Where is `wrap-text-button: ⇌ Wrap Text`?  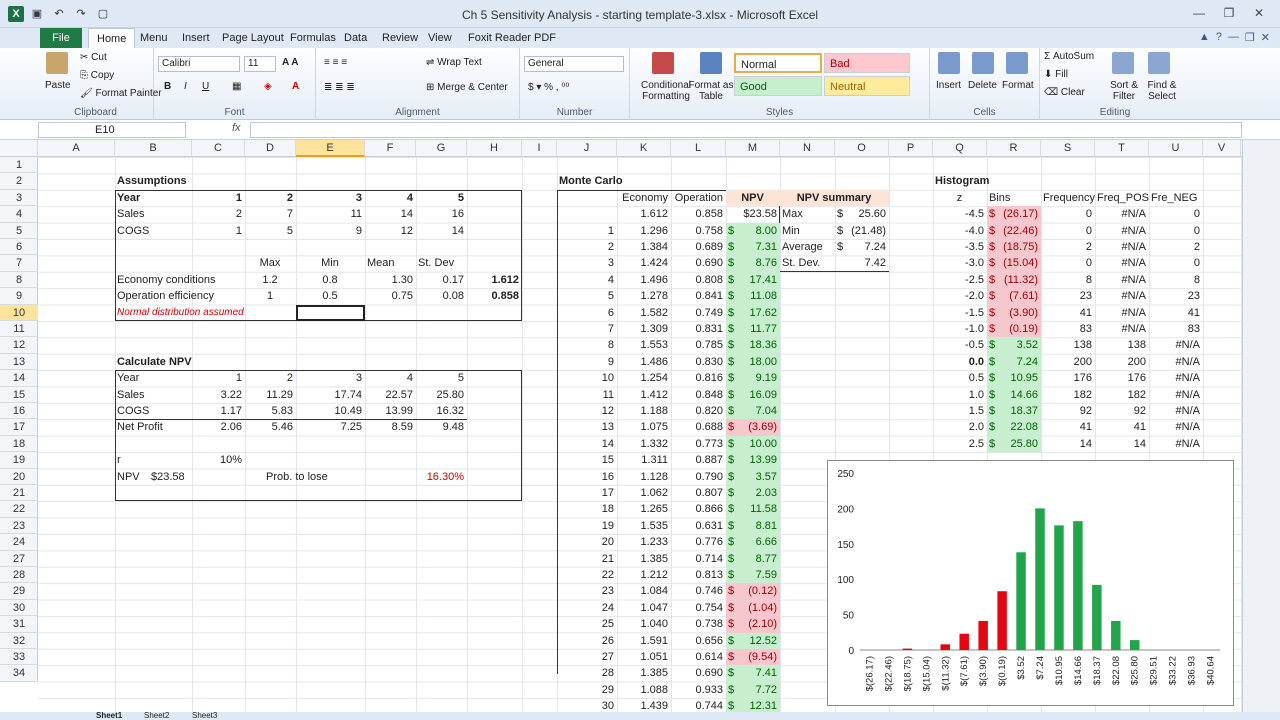
wrap-text-button: ⇌ Wrap Text is located at coordinates (454, 62).